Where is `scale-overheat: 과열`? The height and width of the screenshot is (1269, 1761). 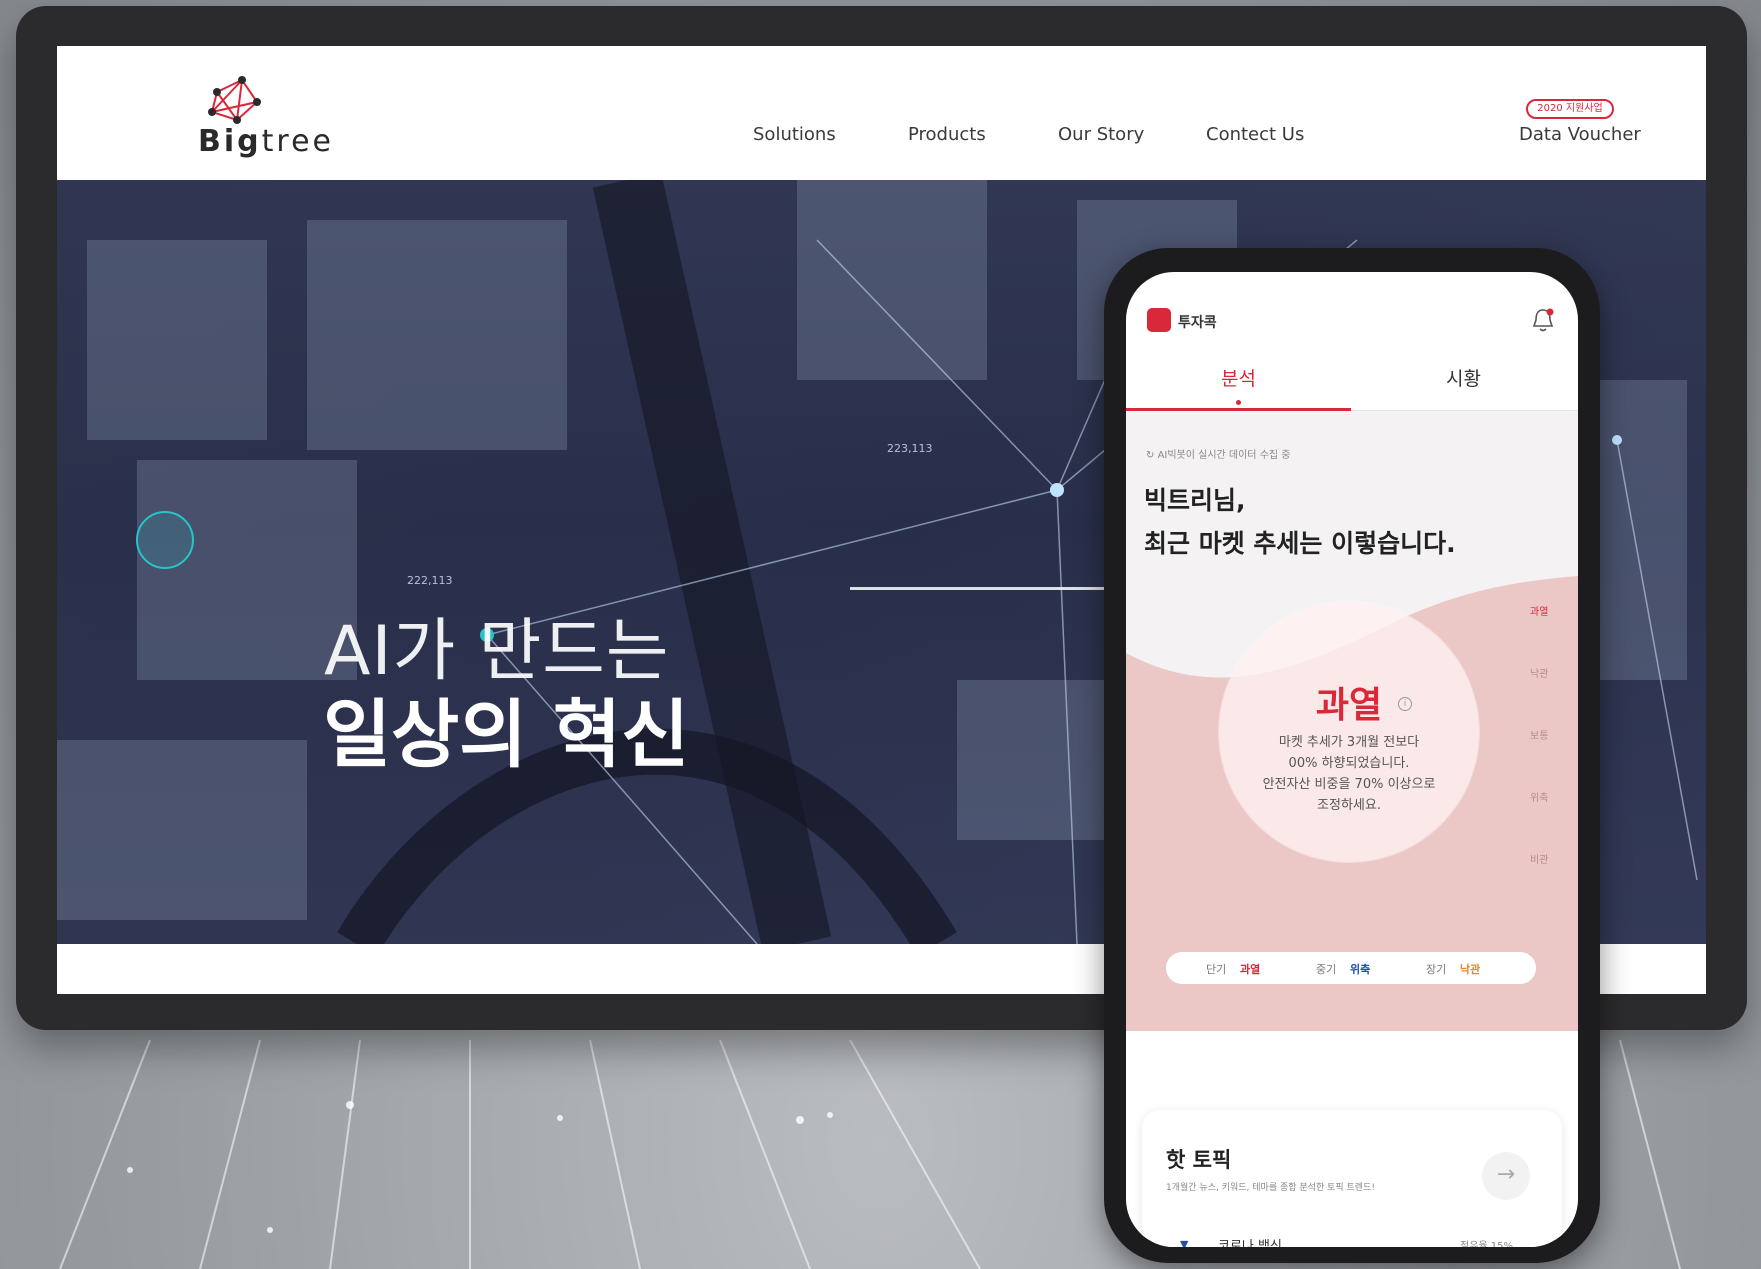
scale-overheat: 과열 is located at coordinates (1539, 612).